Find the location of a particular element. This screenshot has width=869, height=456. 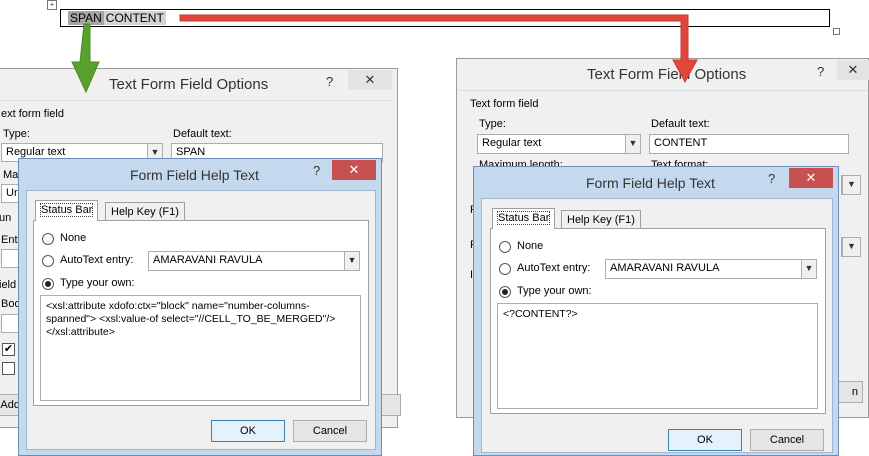

annotation-arrows is located at coordinates (384, 54).